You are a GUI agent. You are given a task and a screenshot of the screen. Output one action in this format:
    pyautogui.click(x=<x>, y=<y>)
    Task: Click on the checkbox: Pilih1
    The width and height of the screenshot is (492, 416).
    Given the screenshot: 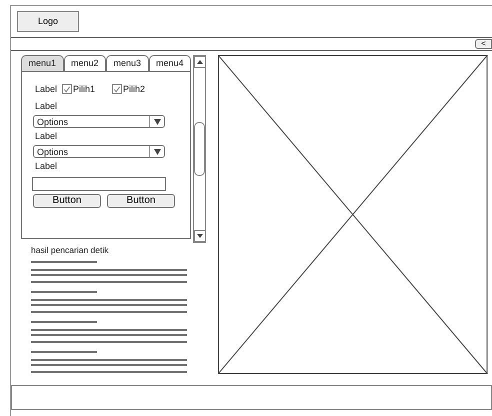 What is the action you would take?
    pyautogui.click(x=79, y=89)
    